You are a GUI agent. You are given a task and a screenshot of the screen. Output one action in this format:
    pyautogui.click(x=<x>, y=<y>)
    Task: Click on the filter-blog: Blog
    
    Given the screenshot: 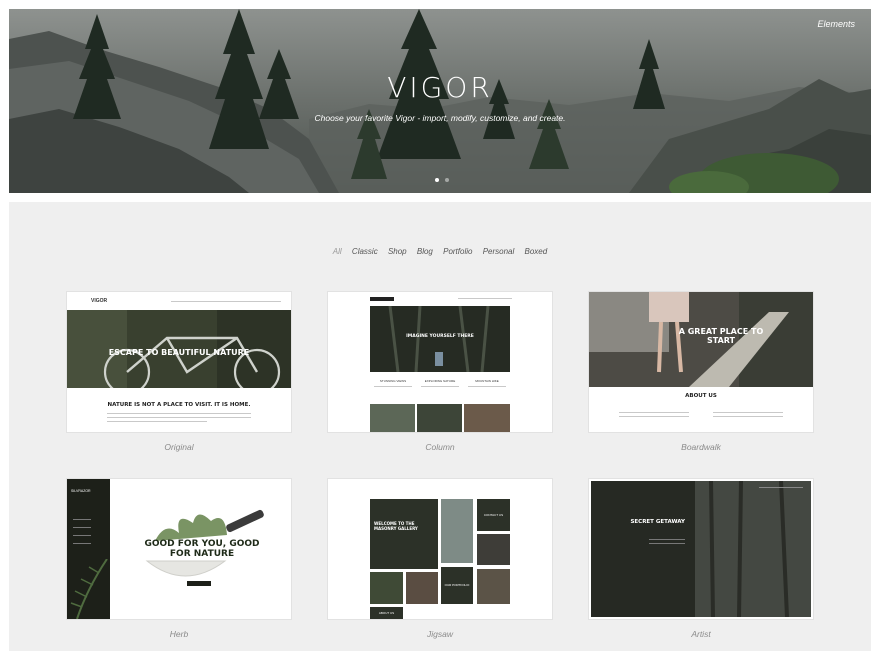 What is the action you would take?
    pyautogui.click(x=425, y=251)
    